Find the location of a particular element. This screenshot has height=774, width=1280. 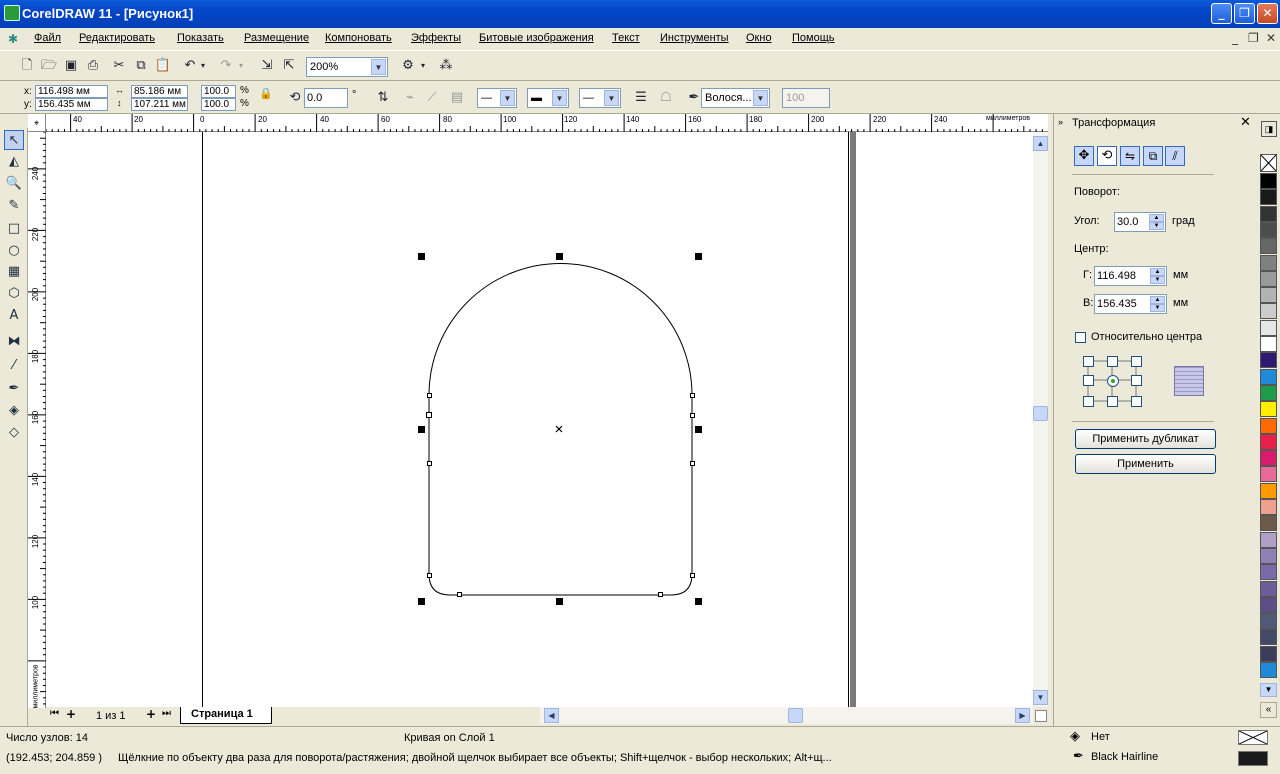

scroll-right-arrow-icon: ▶ is located at coordinates (1022, 715).